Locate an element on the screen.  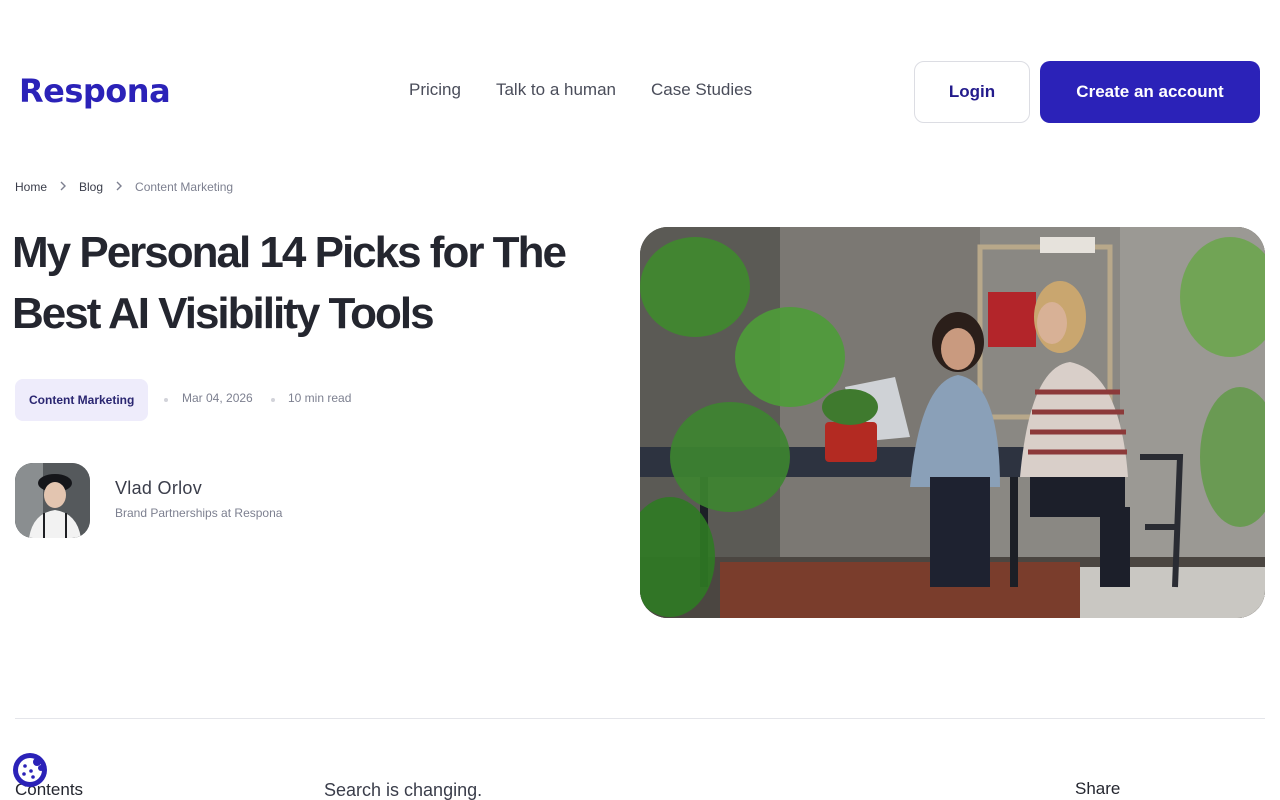
nav-pricing: Pricing is located at coordinates (435, 90).